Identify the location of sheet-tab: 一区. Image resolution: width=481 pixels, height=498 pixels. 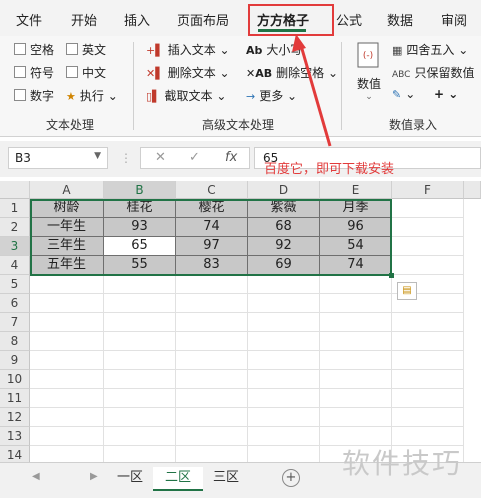
(130, 478).